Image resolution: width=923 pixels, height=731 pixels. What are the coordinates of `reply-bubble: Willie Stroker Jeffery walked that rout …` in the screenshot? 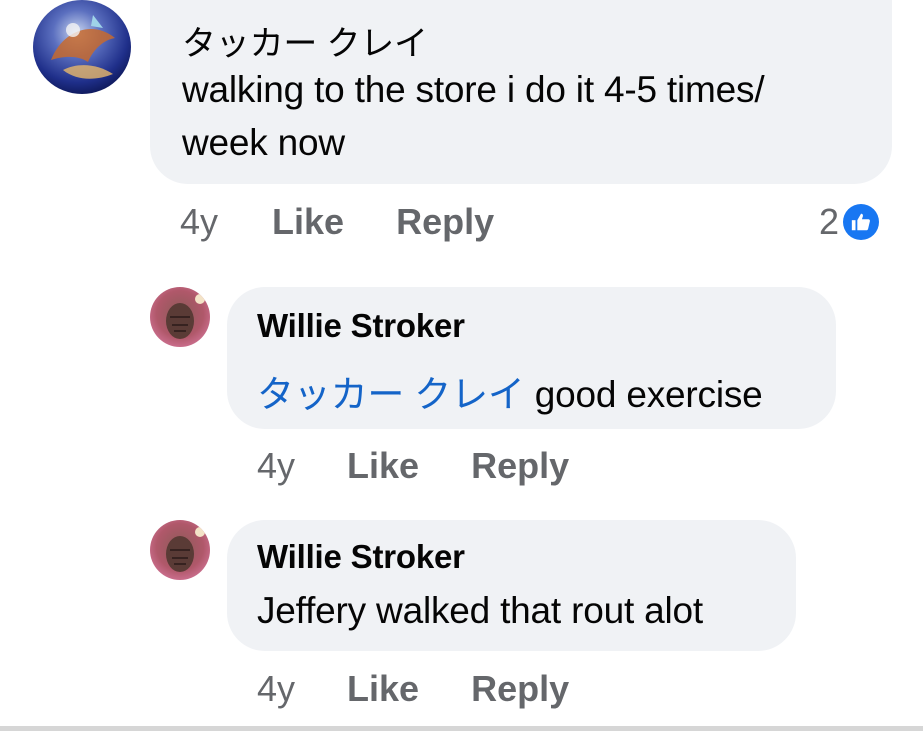 It's located at (511, 585).